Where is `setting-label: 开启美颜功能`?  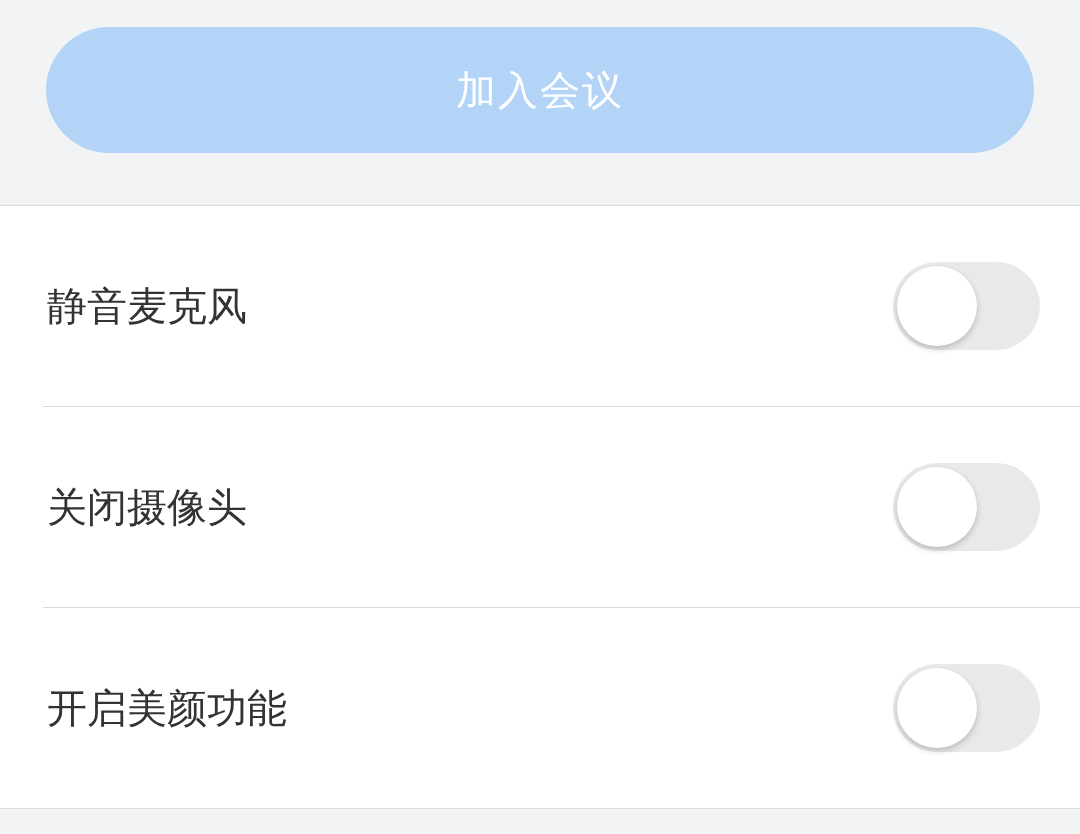 setting-label: 开启美颜功能 is located at coordinates (167, 708).